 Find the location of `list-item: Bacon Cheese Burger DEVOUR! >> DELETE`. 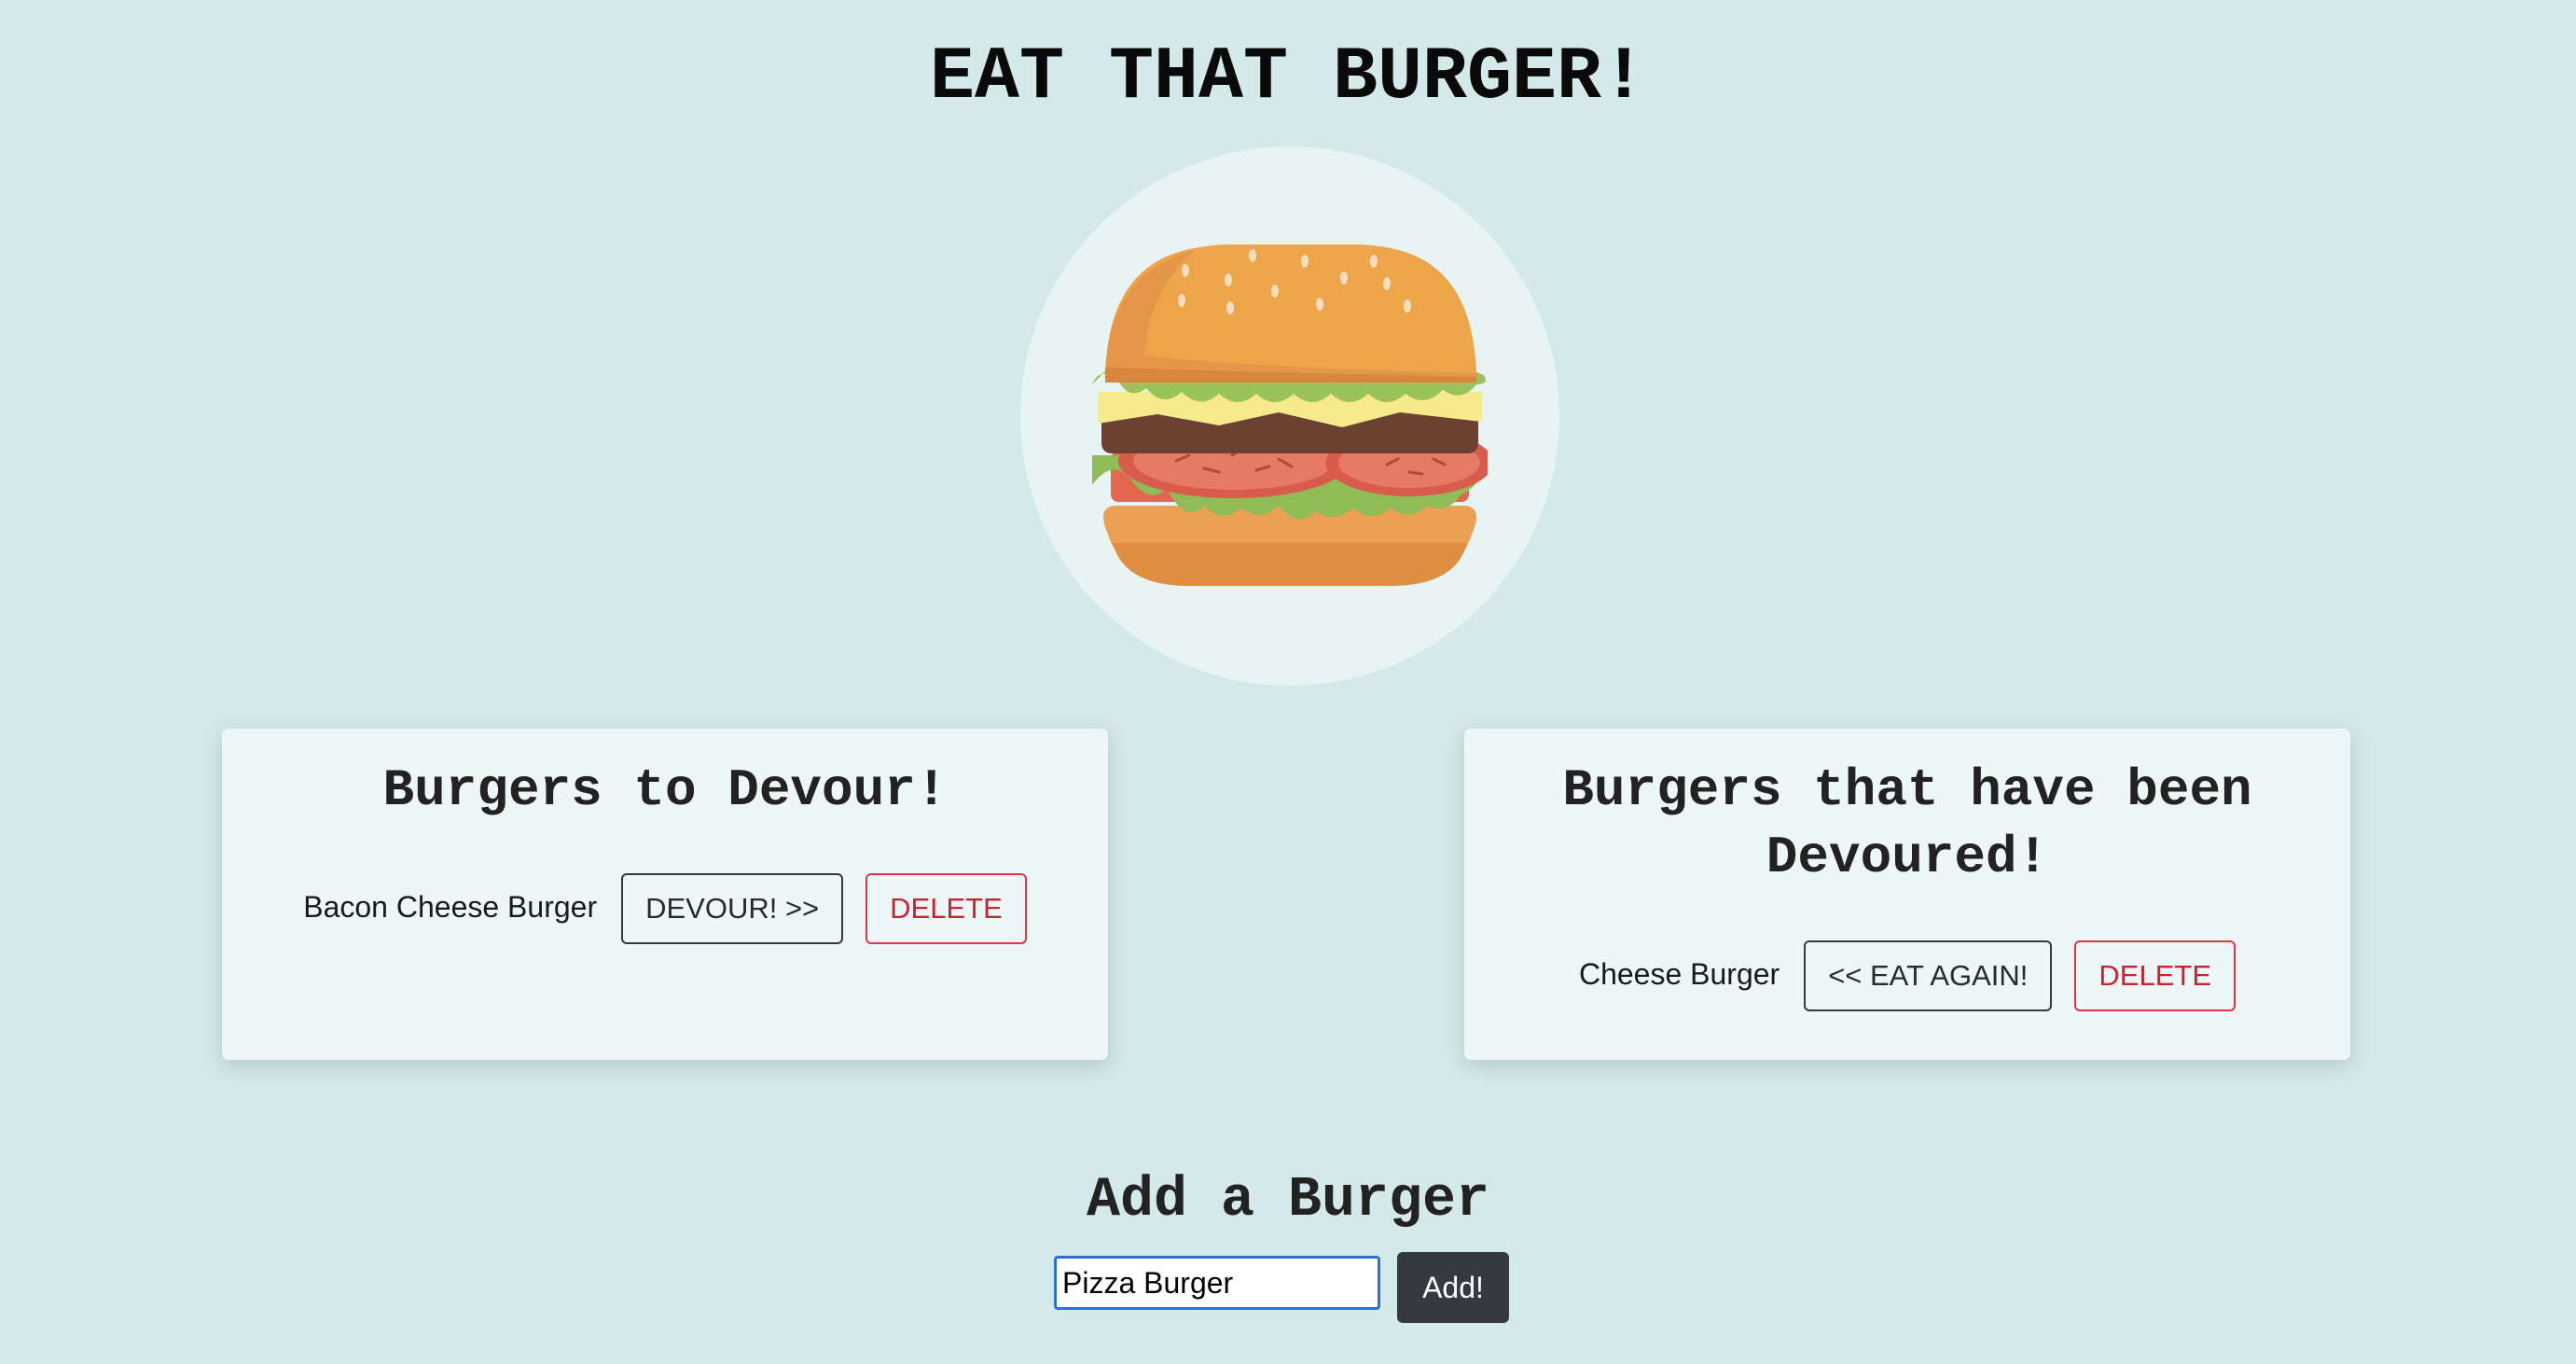

list-item: Bacon Cheese Burger DEVOUR! >> DELETE is located at coordinates (665, 908).